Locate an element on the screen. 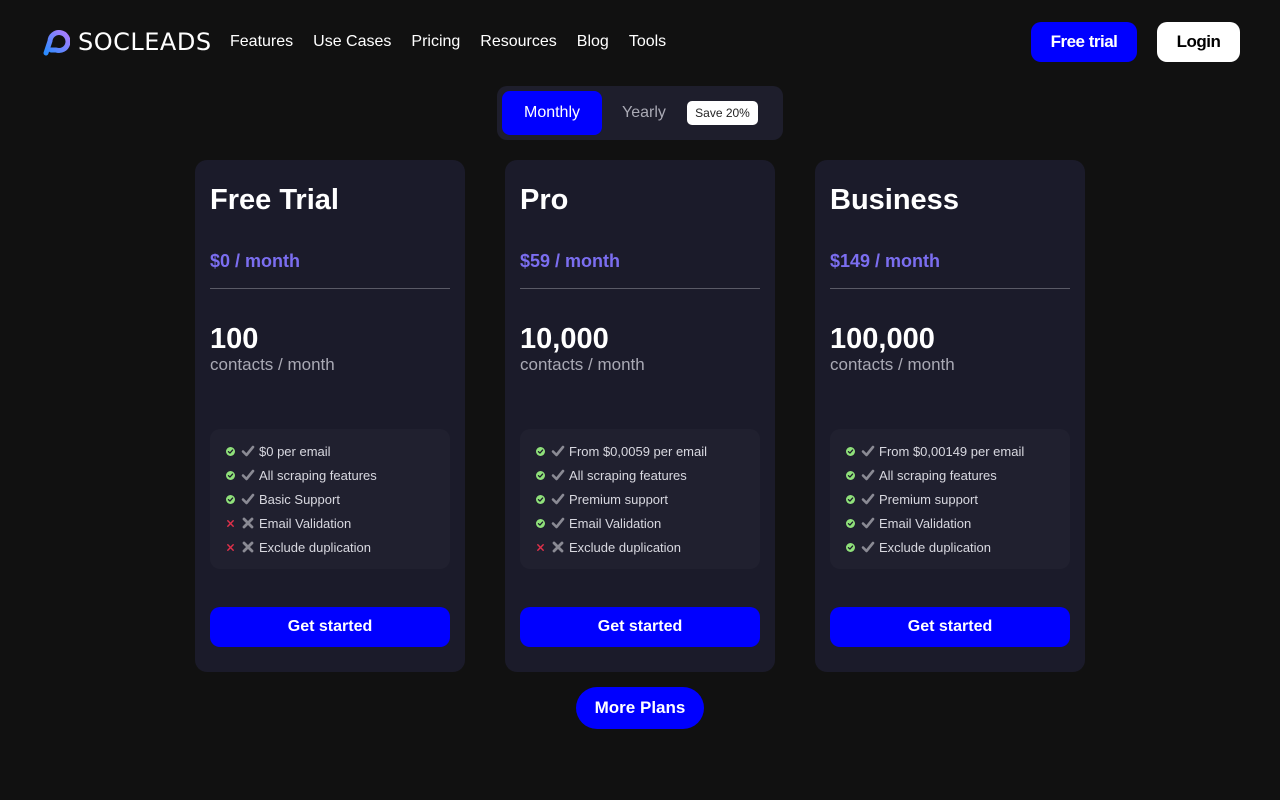  brand-logo: SOCLEADS is located at coordinates (126, 42).